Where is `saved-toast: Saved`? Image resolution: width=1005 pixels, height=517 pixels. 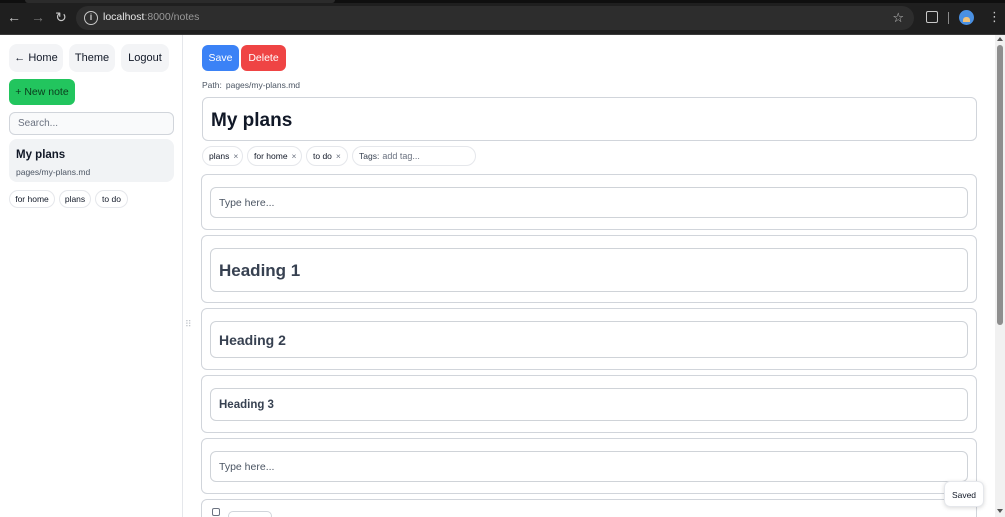 saved-toast: Saved is located at coordinates (964, 494).